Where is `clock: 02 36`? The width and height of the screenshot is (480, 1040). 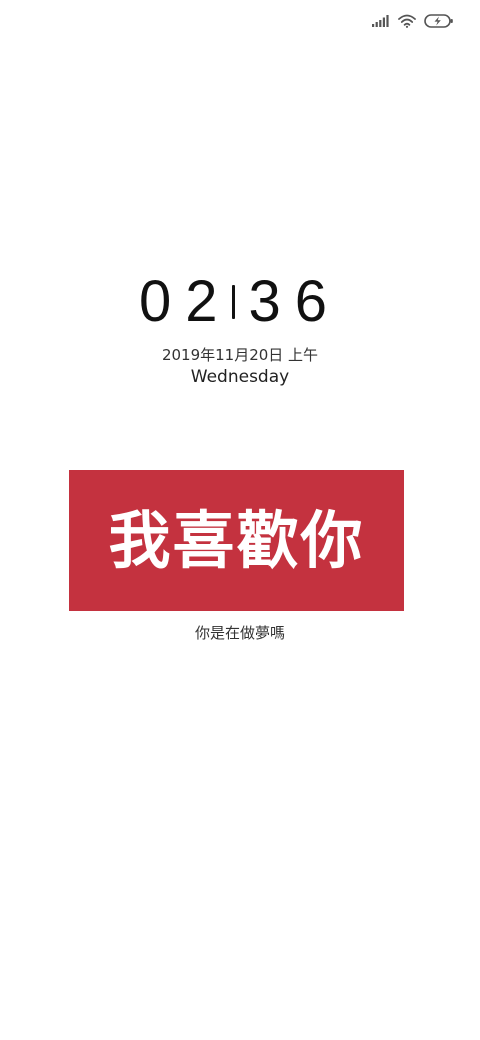
clock: 02 36 is located at coordinates (240, 302).